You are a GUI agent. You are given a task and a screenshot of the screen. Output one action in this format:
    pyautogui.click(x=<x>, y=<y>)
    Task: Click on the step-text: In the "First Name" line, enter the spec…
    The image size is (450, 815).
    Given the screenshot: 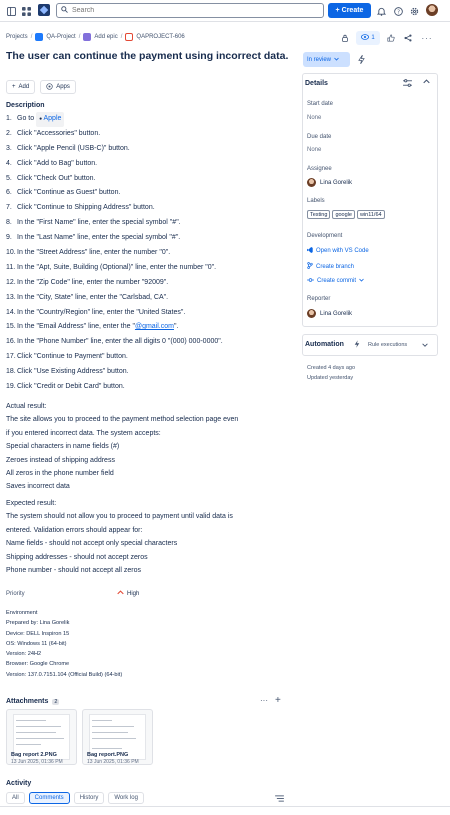 What is the action you would take?
    pyautogui.click(x=99, y=223)
    